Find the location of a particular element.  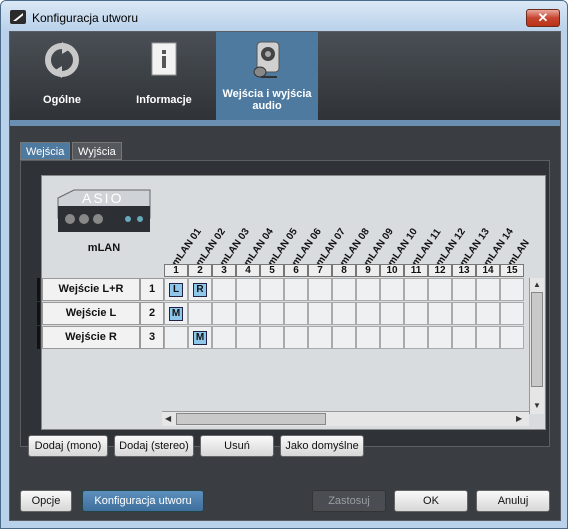

scroll-down-icon: ▼ is located at coordinates (537, 405).